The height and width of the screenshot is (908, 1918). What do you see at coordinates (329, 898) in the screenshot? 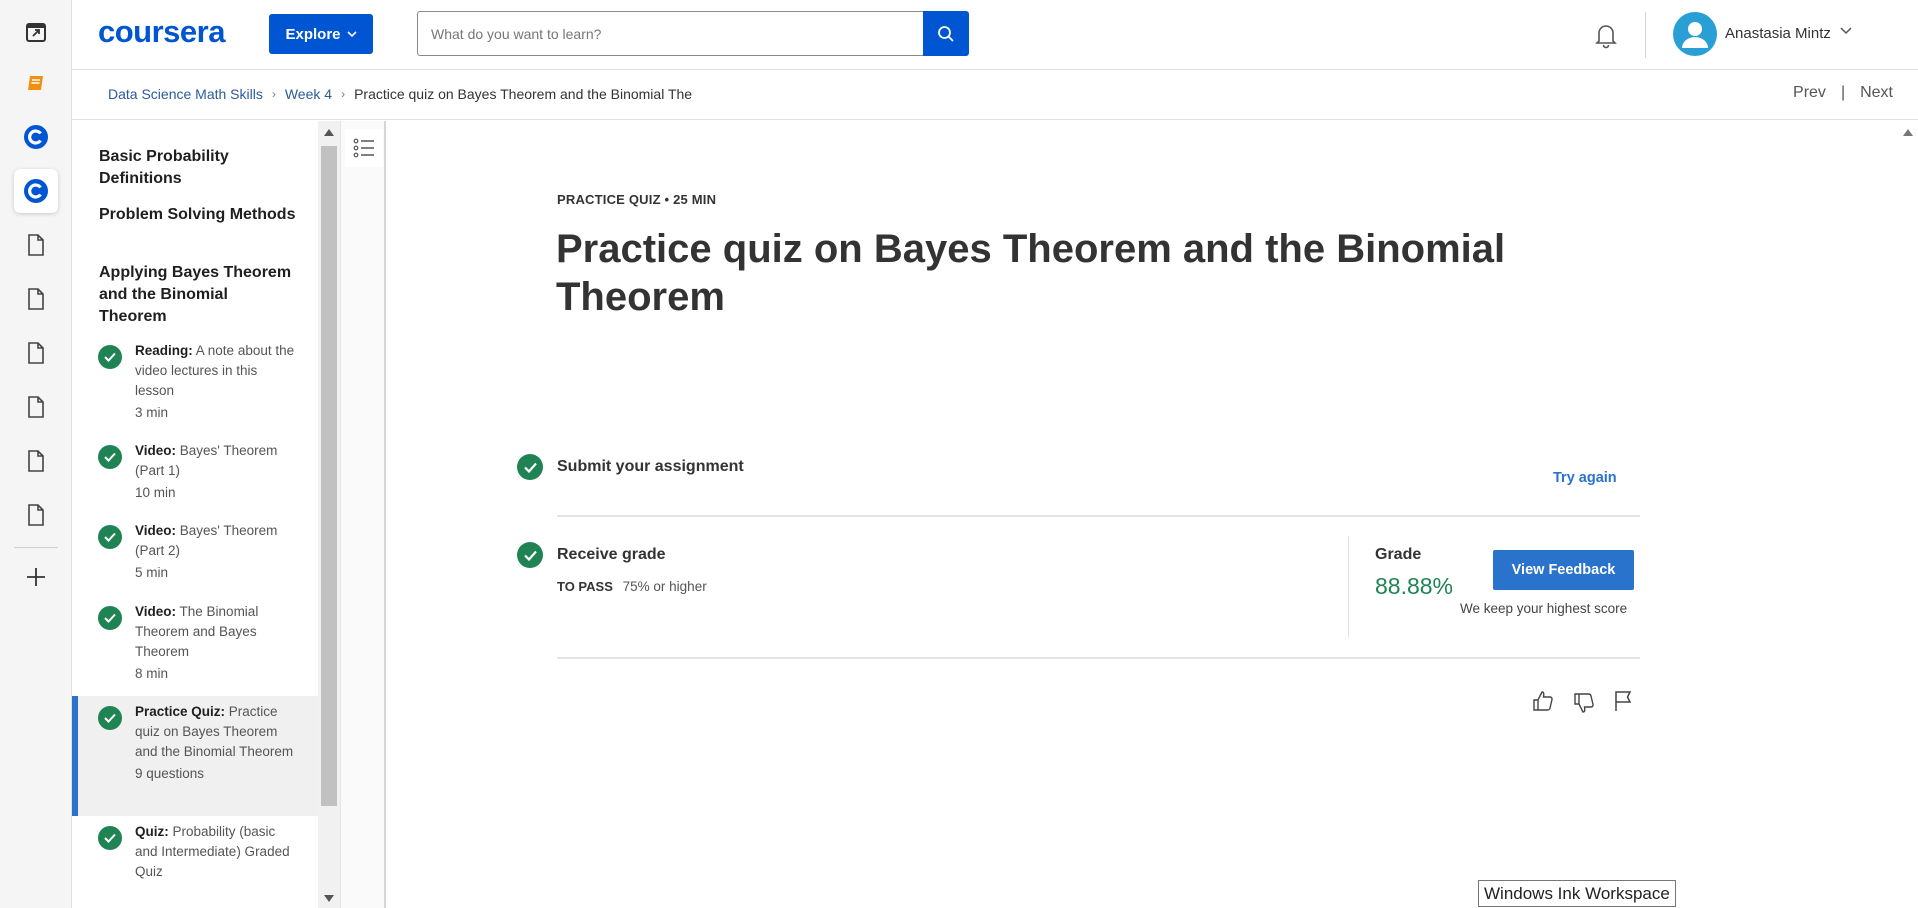
I see `scroll-down-icon` at bounding box center [329, 898].